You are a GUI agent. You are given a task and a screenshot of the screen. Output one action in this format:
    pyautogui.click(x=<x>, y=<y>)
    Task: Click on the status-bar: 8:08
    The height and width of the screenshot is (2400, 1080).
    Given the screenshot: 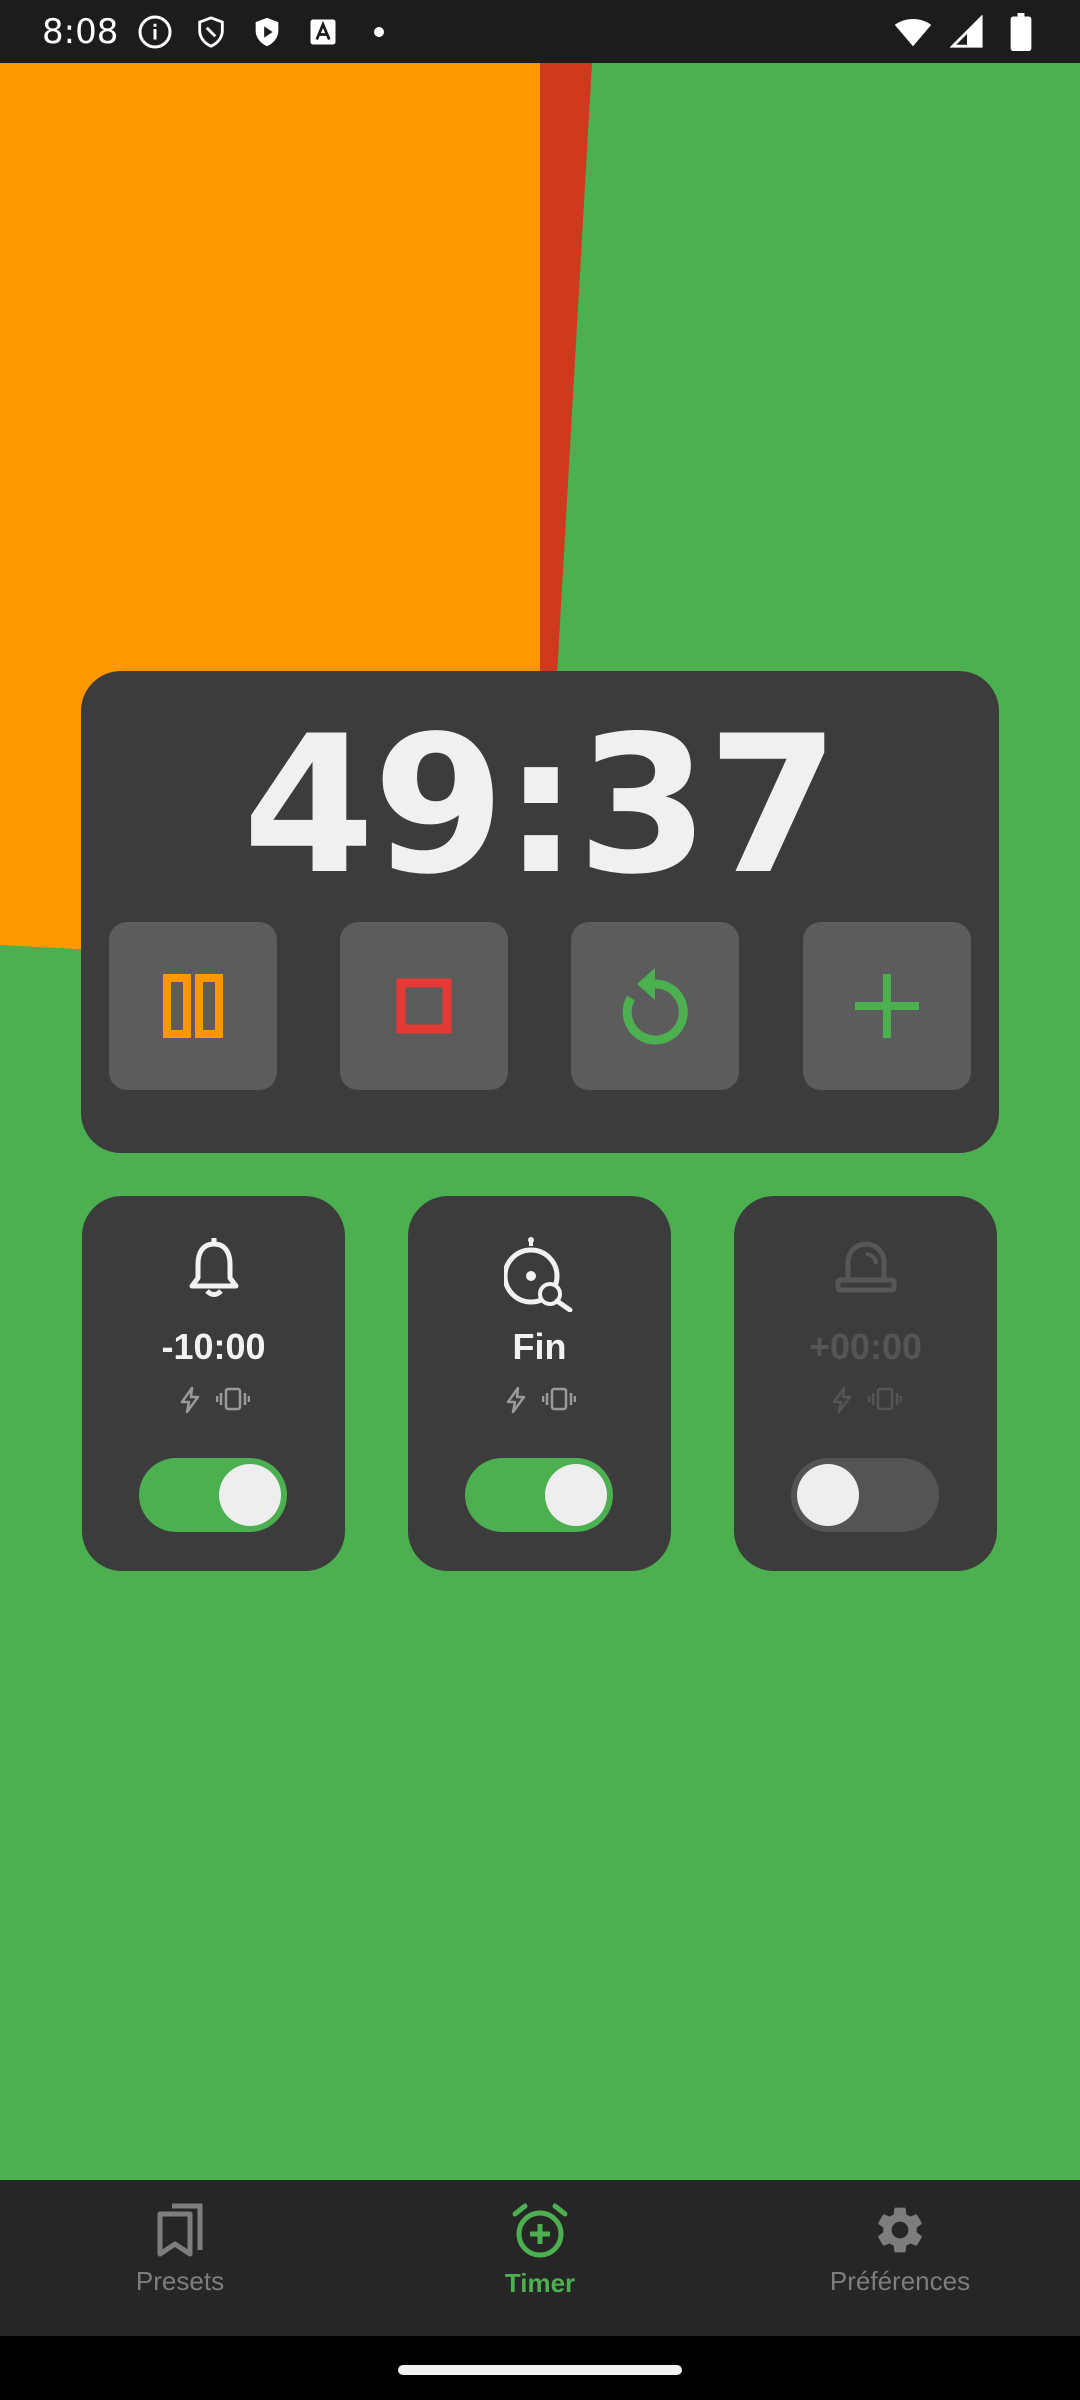 What is the action you would take?
    pyautogui.click(x=540, y=31)
    